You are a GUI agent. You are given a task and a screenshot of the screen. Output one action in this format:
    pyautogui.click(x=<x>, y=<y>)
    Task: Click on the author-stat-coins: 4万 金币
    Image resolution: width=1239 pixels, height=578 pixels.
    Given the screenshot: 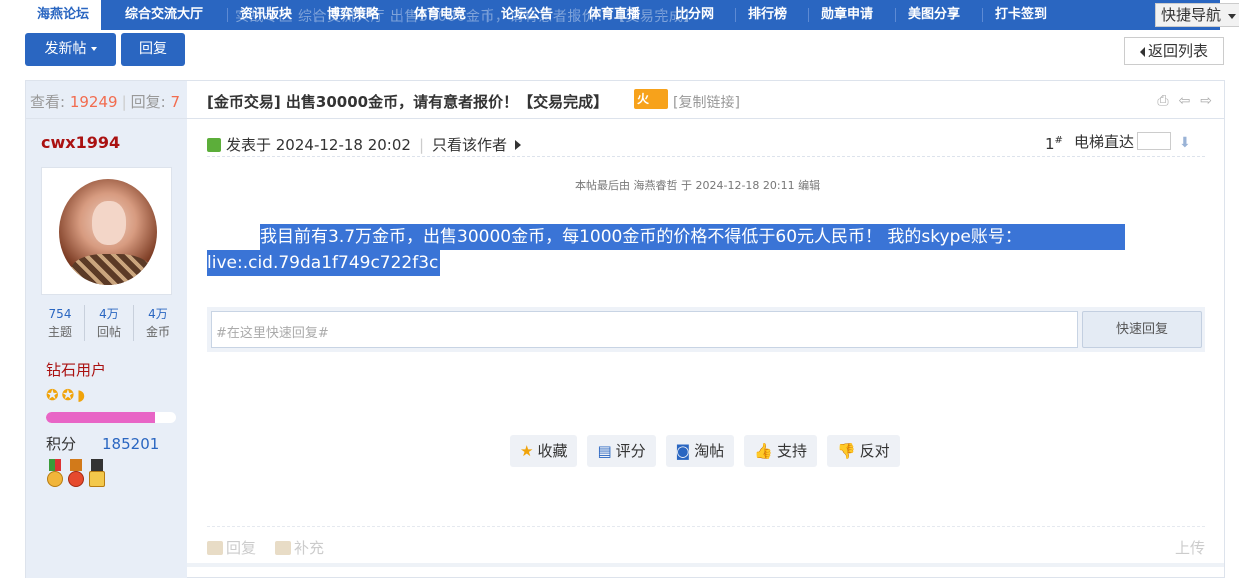 What is the action you would take?
    pyautogui.click(x=158, y=323)
    